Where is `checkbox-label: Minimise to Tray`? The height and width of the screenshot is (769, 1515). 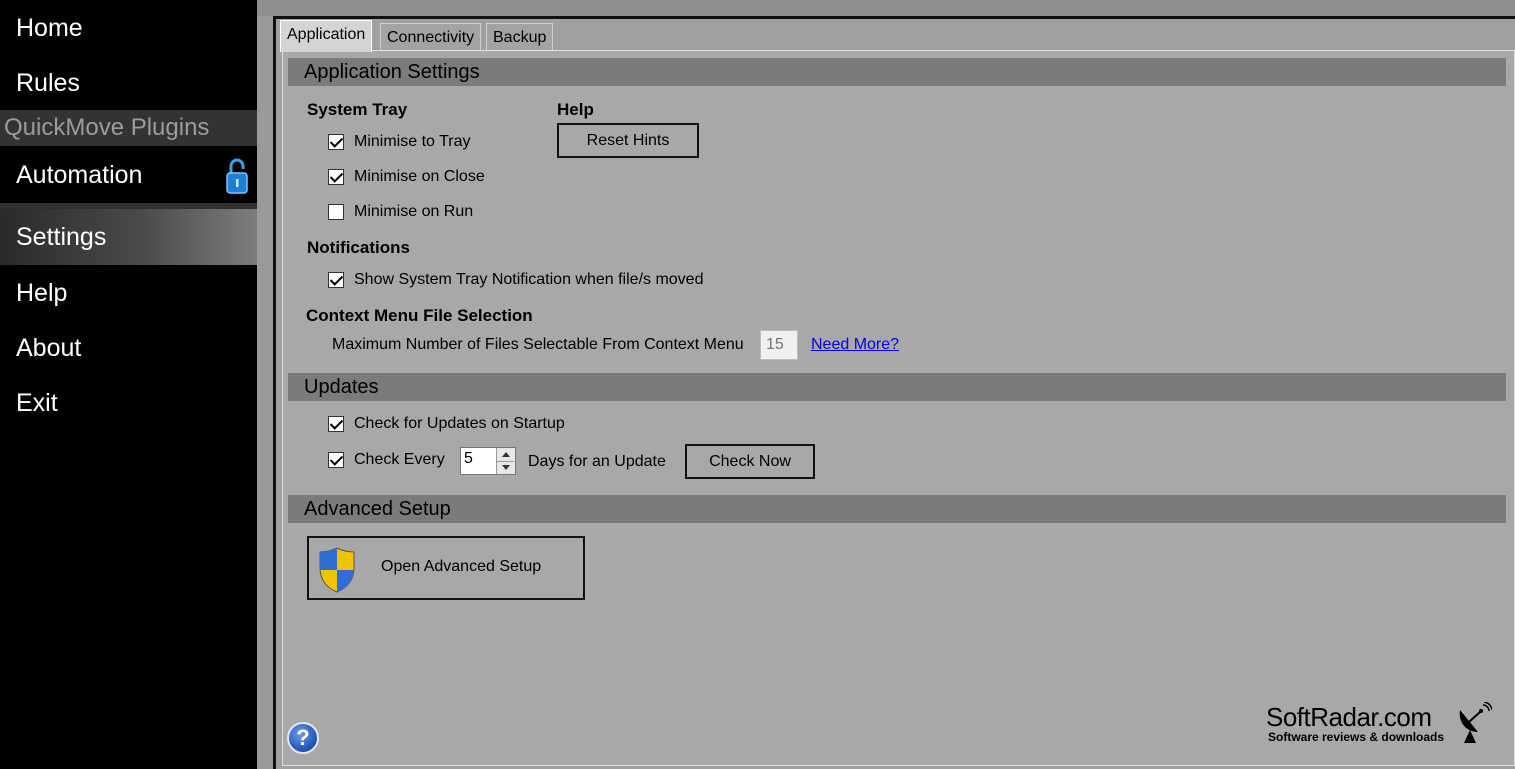
checkbox-label: Minimise to Tray is located at coordinates (412, 141).